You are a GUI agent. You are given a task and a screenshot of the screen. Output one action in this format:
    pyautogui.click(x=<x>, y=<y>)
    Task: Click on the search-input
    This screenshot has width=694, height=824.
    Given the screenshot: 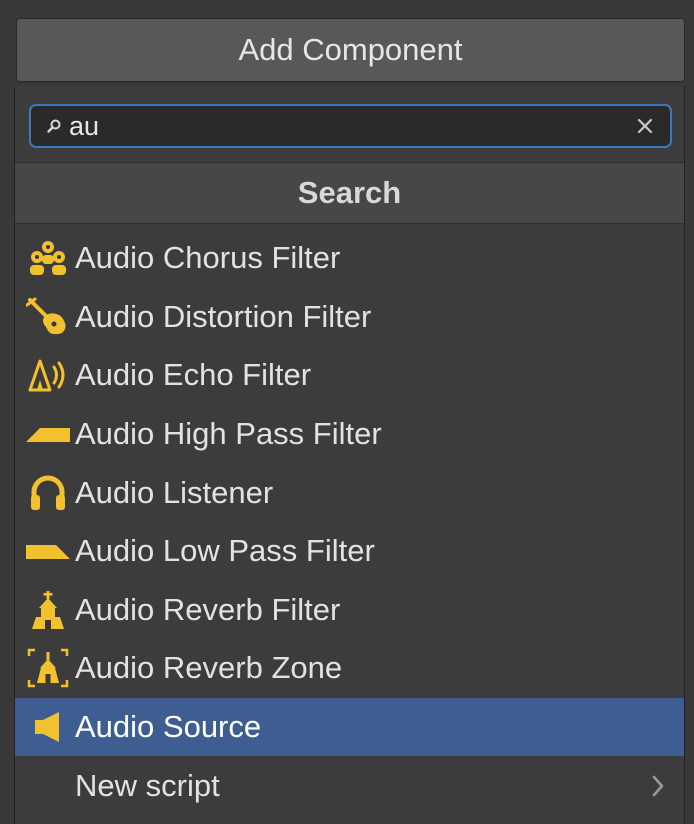 What is the action you would take?
    pyautogui.click(x=347, y=126)
    